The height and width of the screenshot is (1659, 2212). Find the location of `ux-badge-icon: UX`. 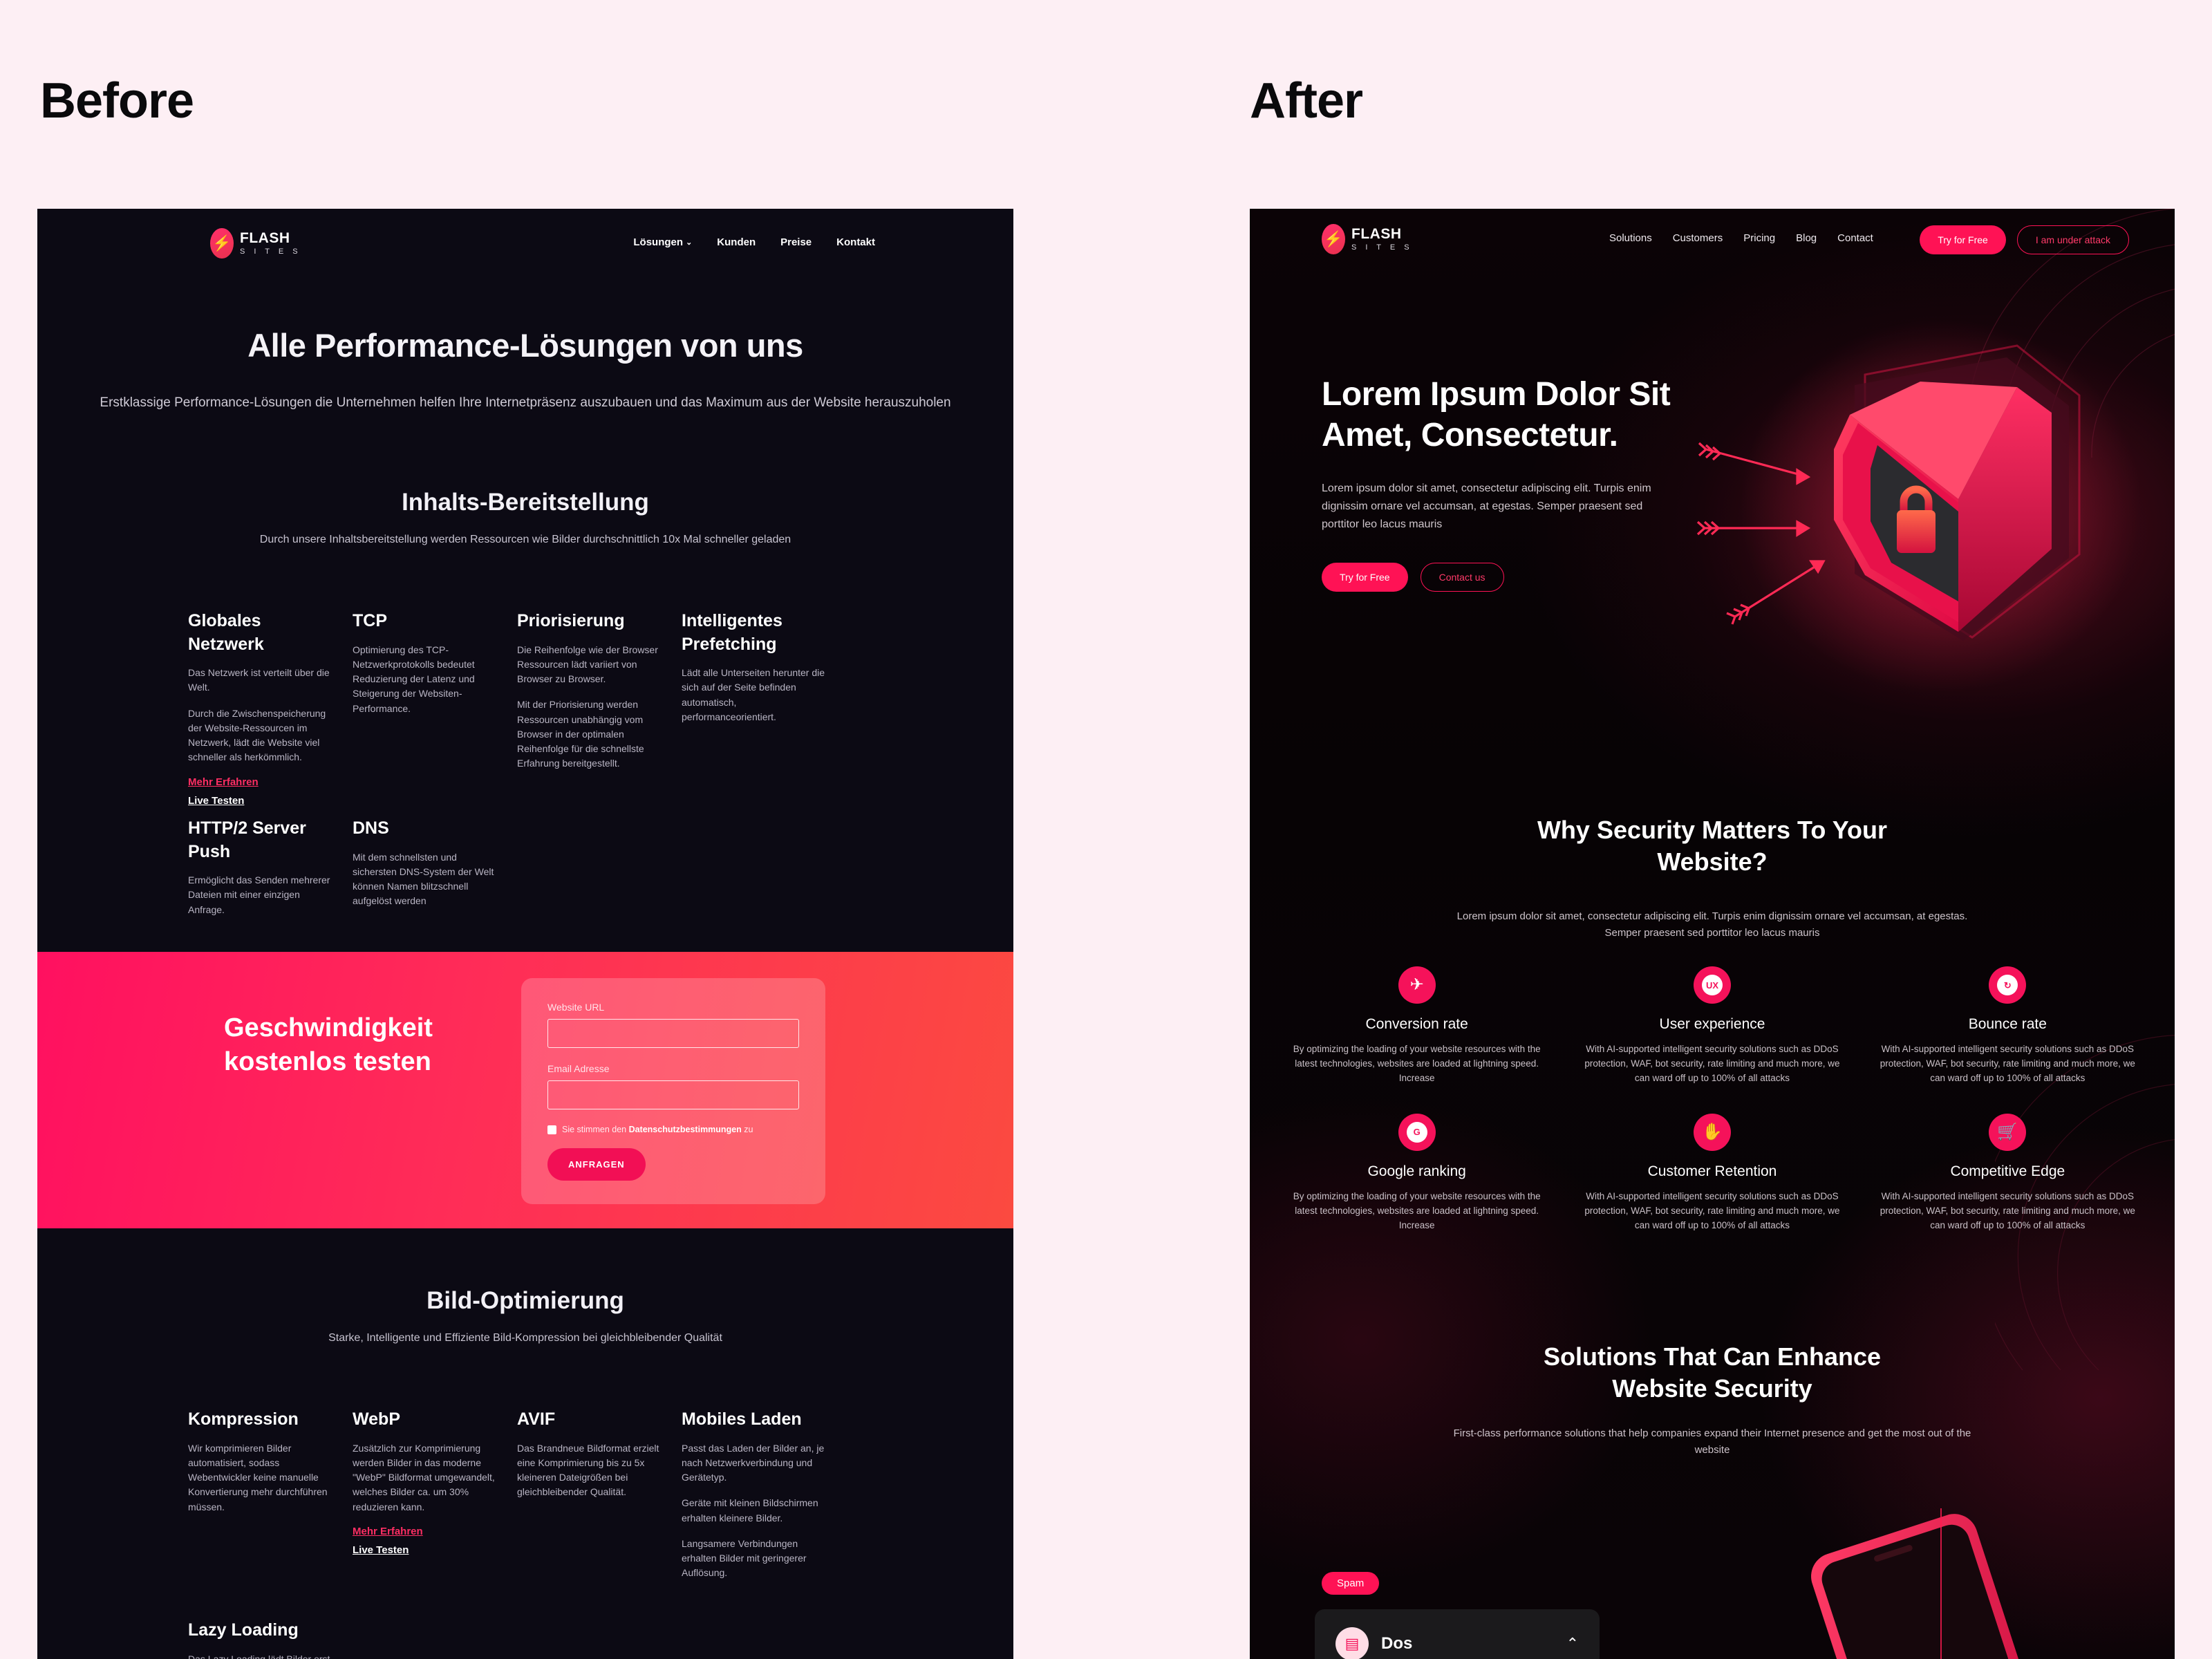

ux-badge-icon: UX is located at coordinates (1712, 985).